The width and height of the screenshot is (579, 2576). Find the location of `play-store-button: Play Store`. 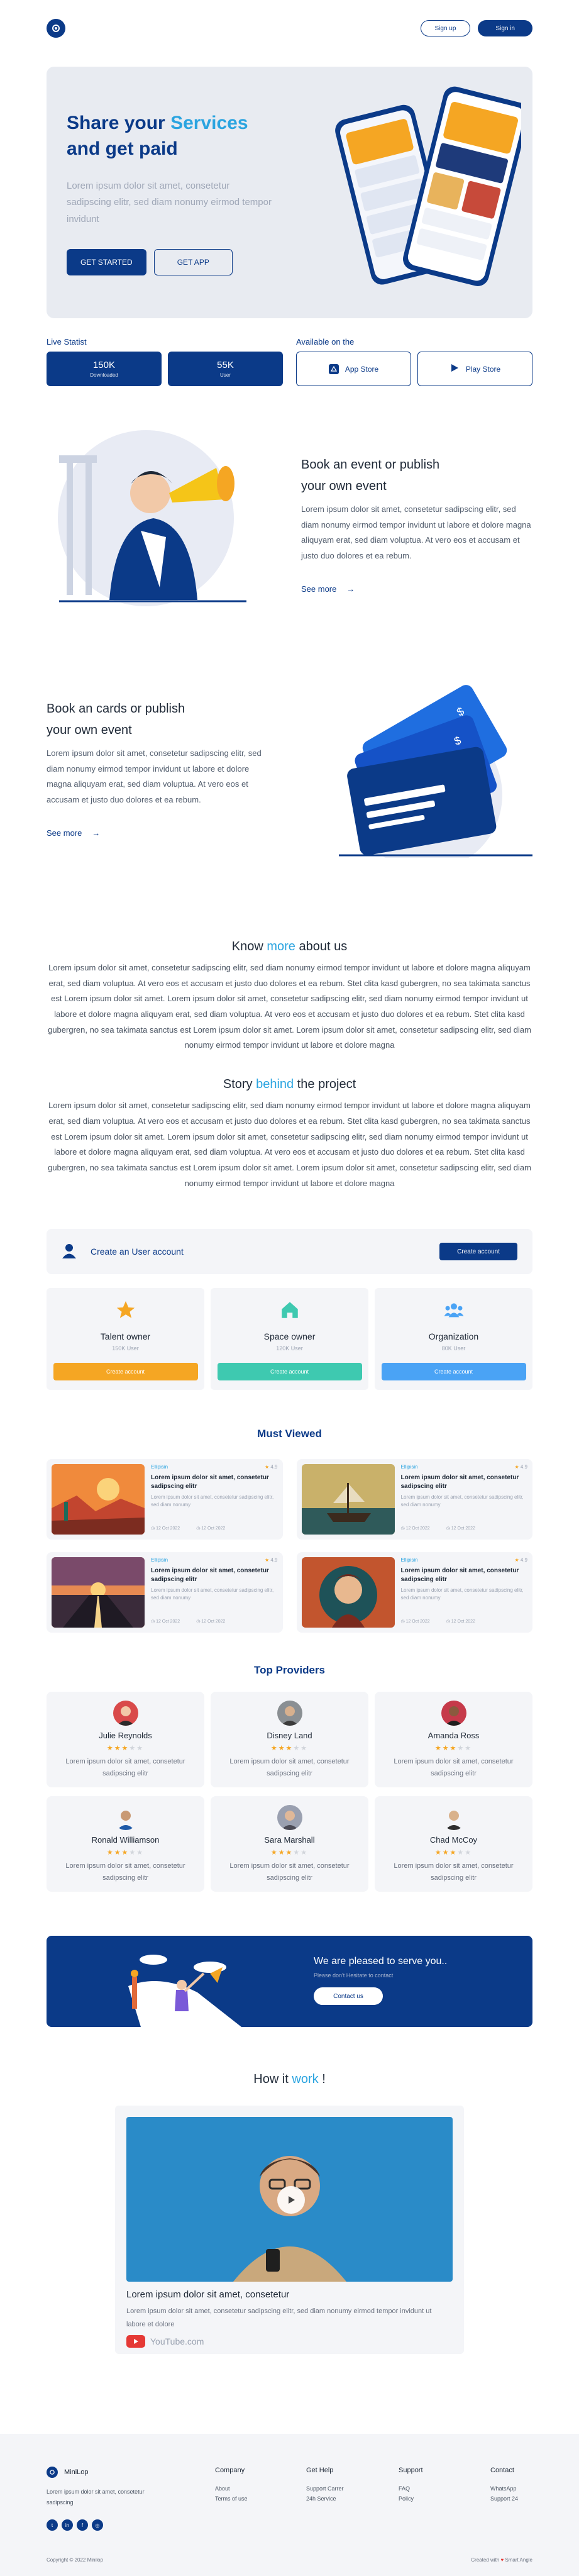

play-store-button: Play Store is located at coordinates (474, 369).